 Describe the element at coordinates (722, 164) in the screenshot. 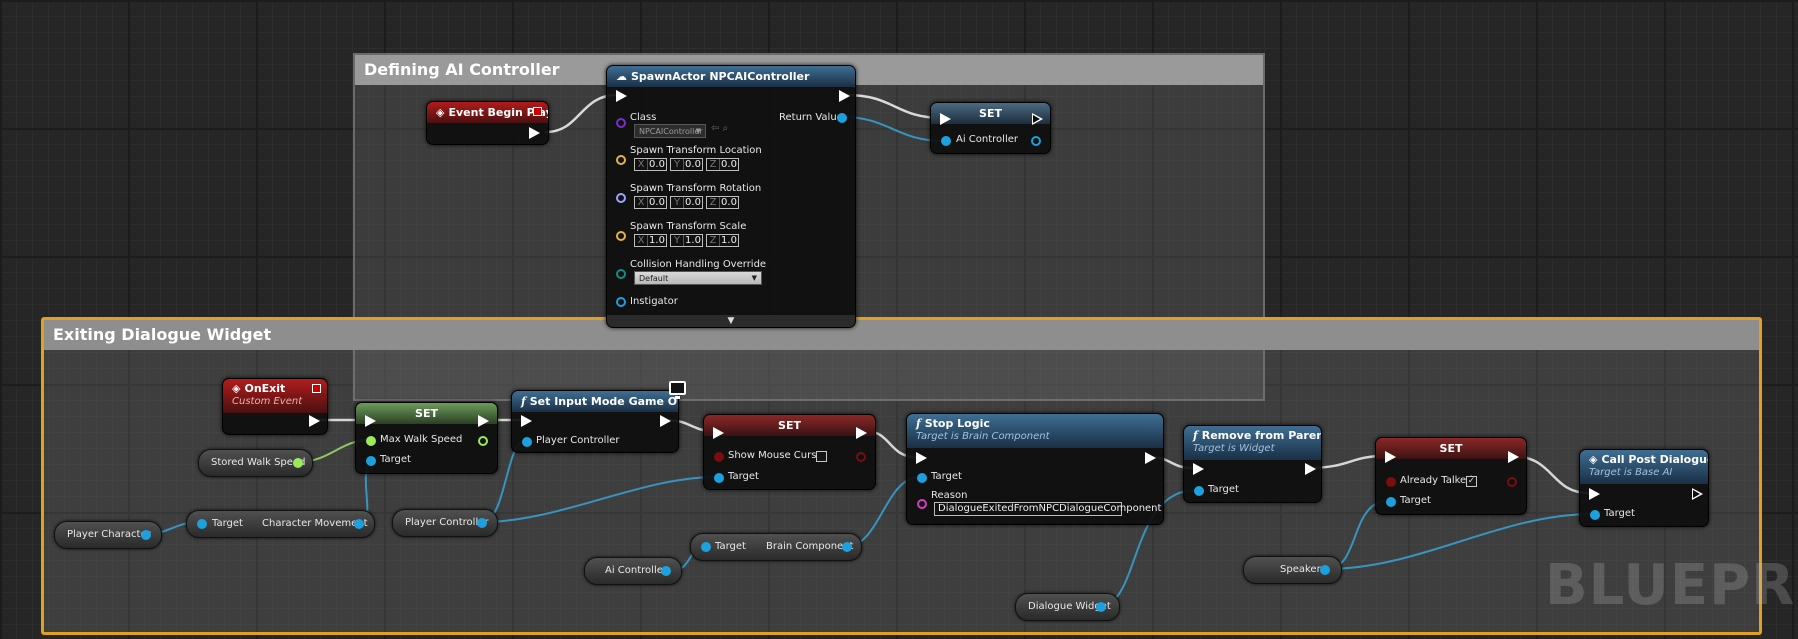

I see `location-z-field: Z 0.0` at that location.